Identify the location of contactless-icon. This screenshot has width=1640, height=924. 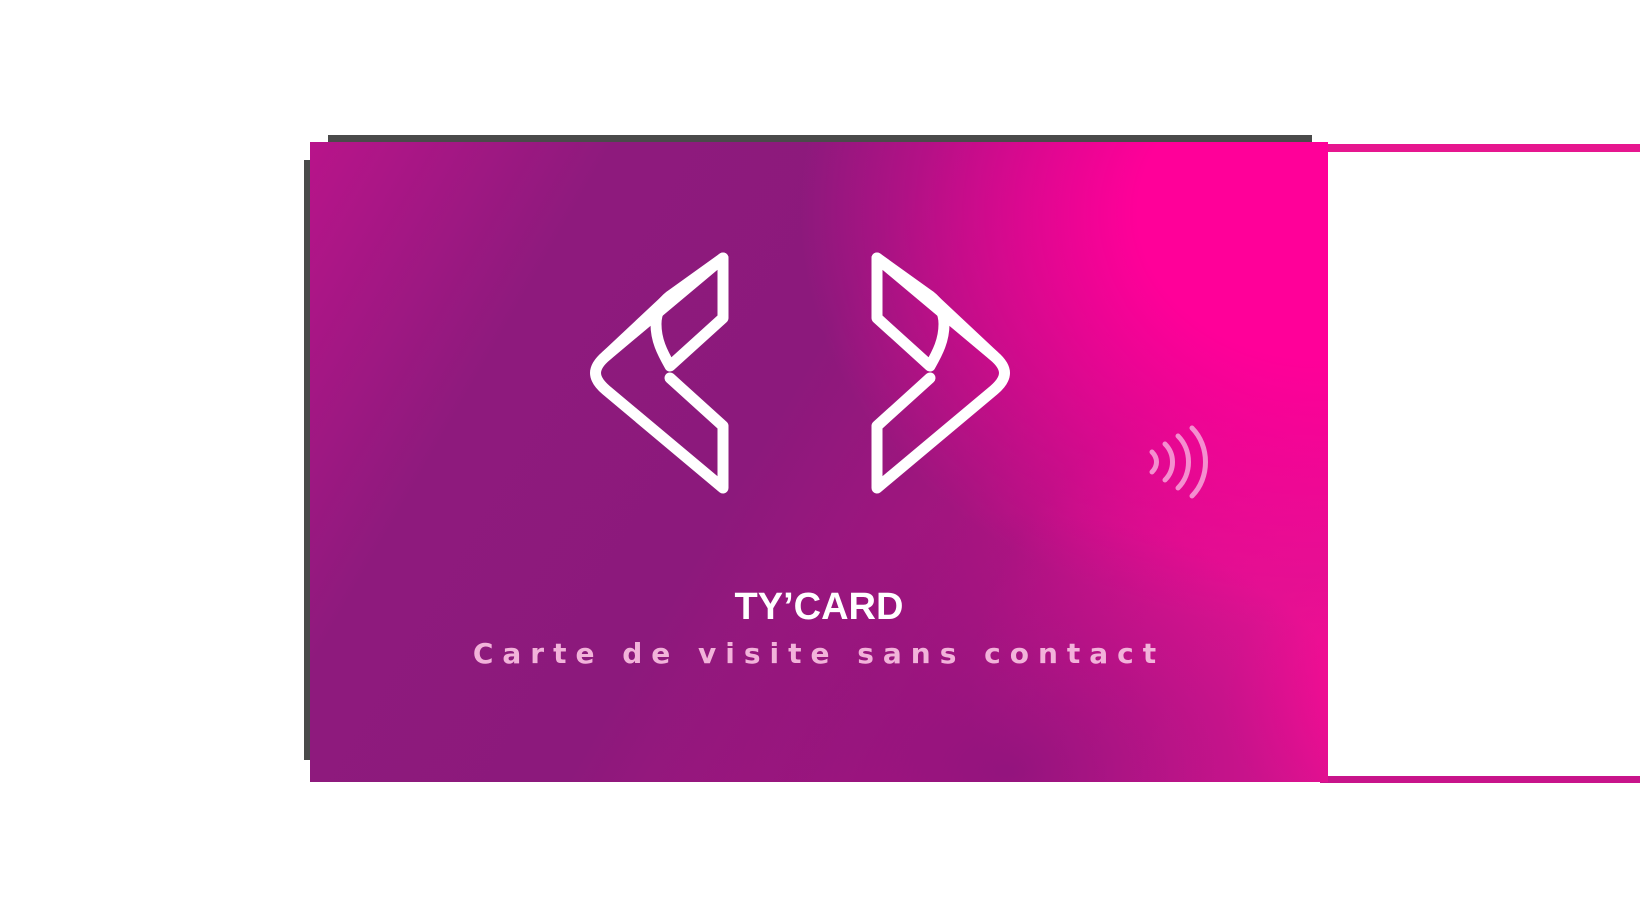
(1178, 462).